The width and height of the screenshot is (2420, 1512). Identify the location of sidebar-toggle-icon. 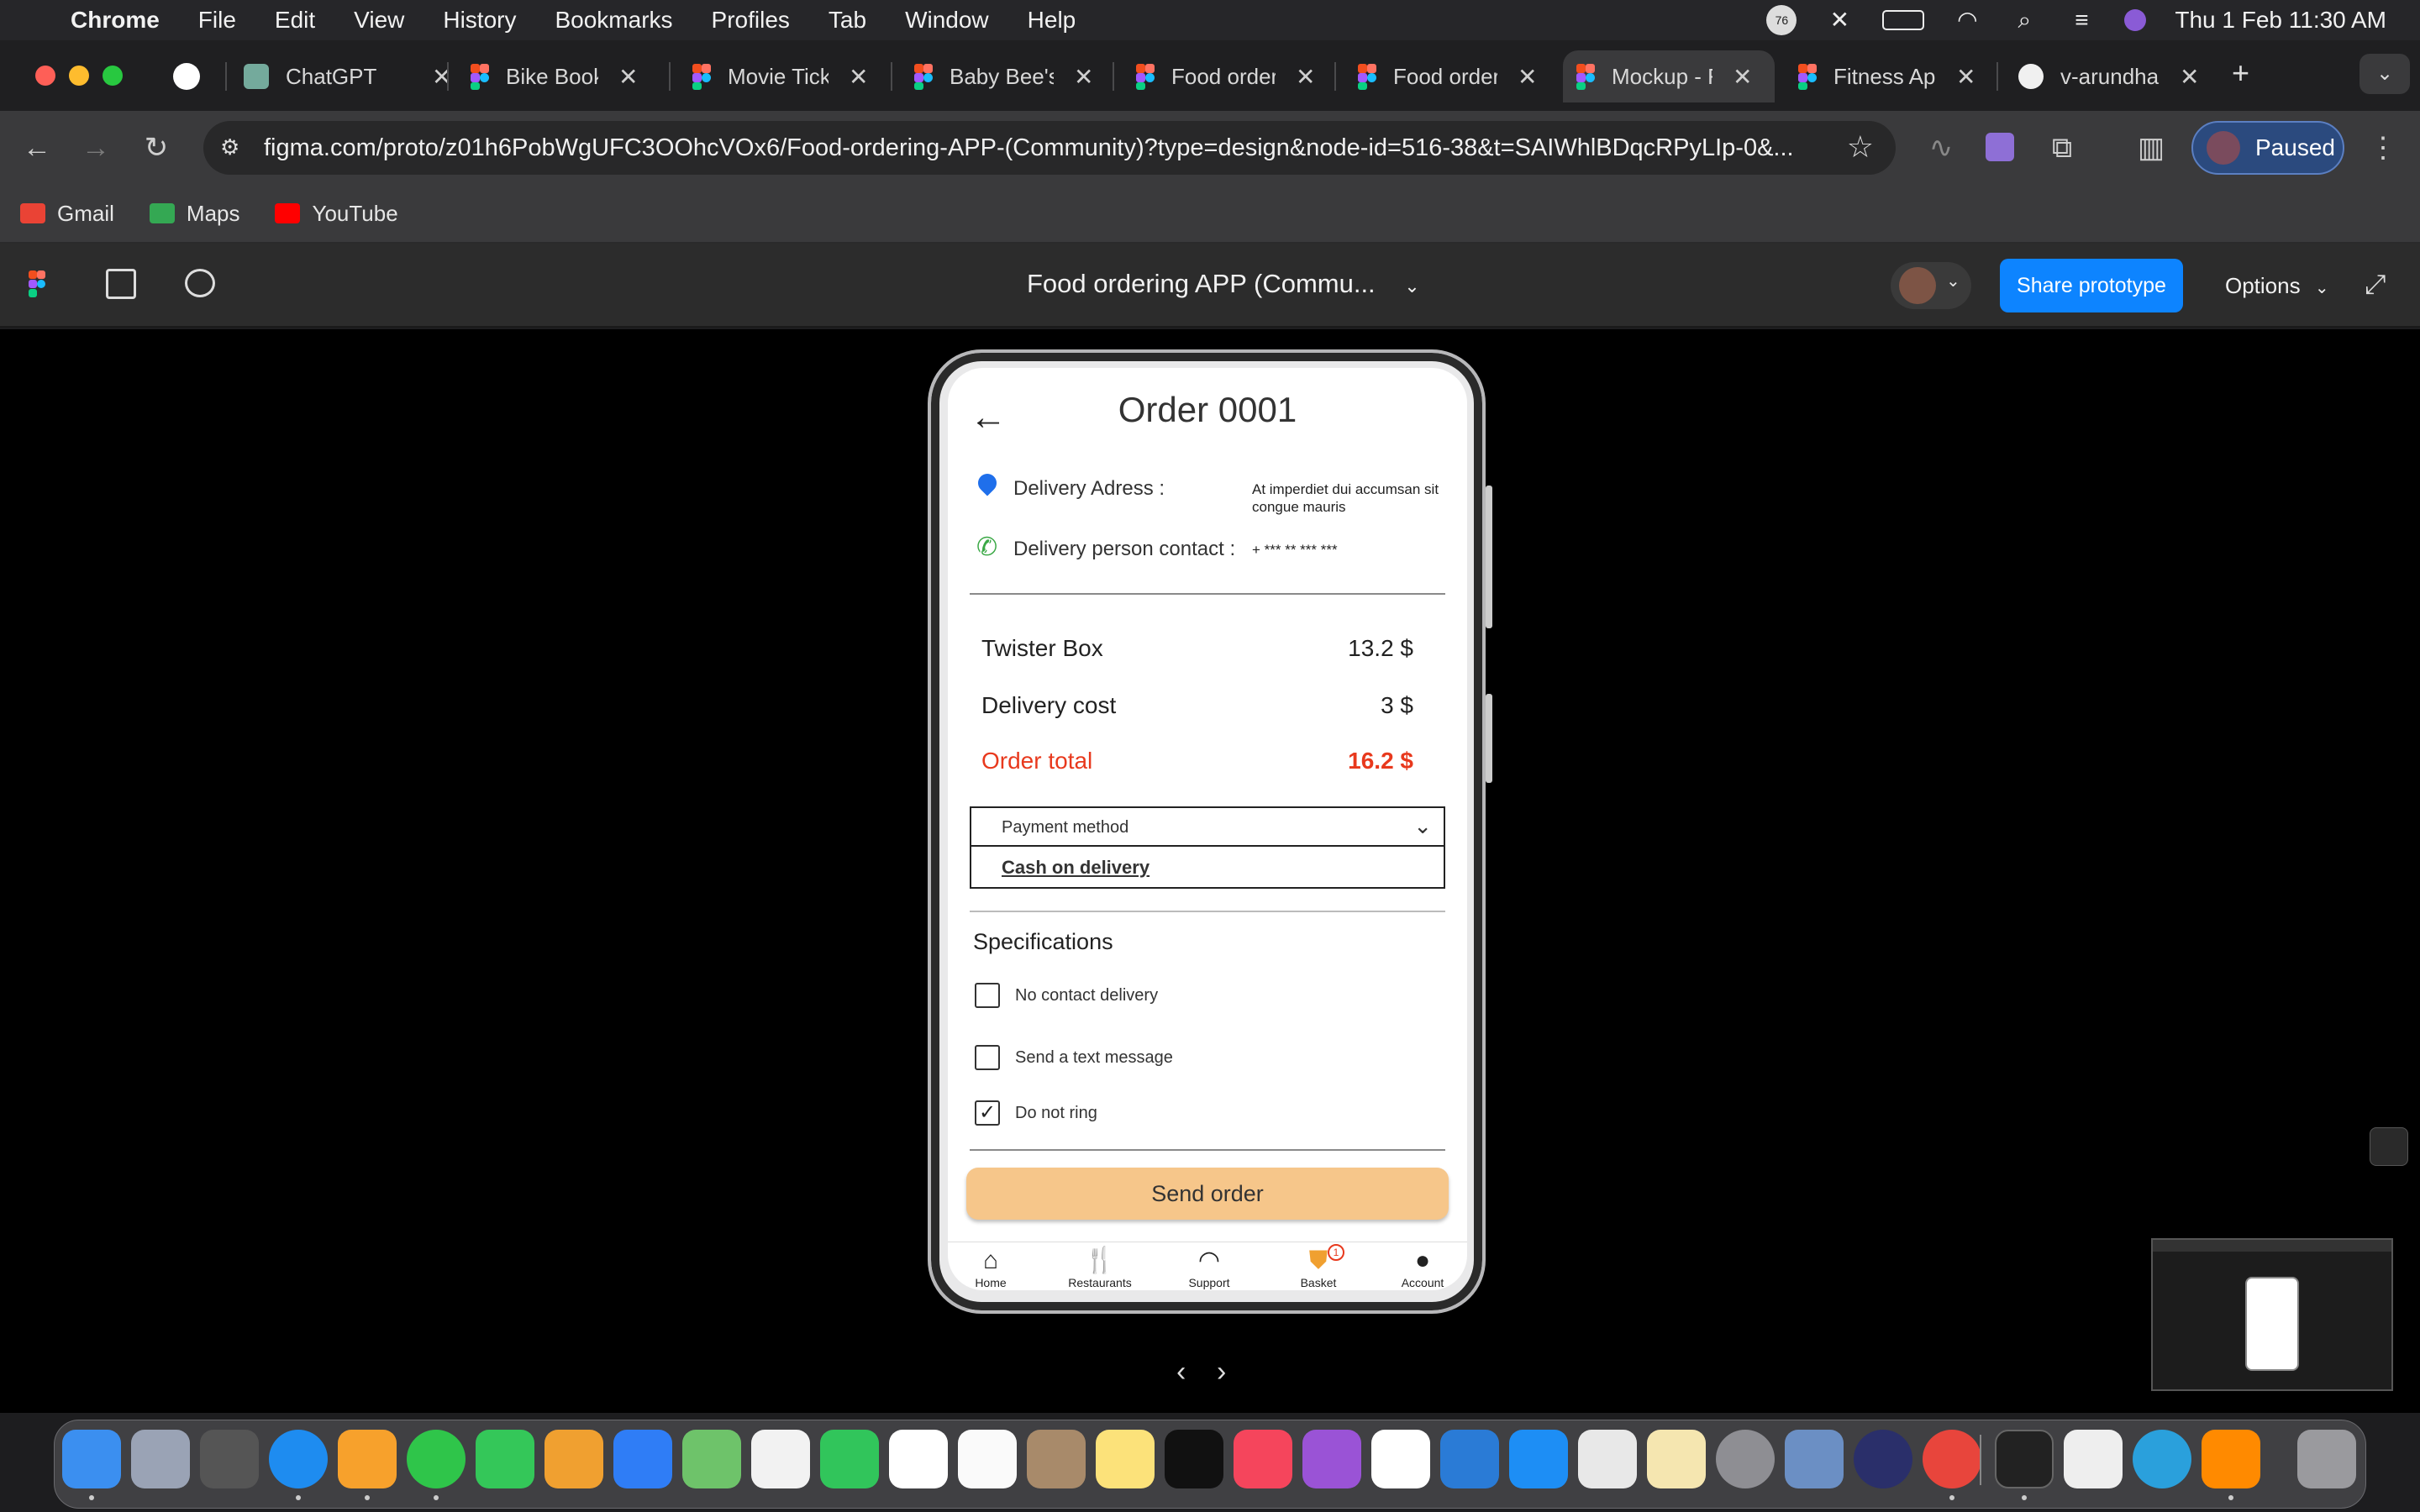
(121, 284).